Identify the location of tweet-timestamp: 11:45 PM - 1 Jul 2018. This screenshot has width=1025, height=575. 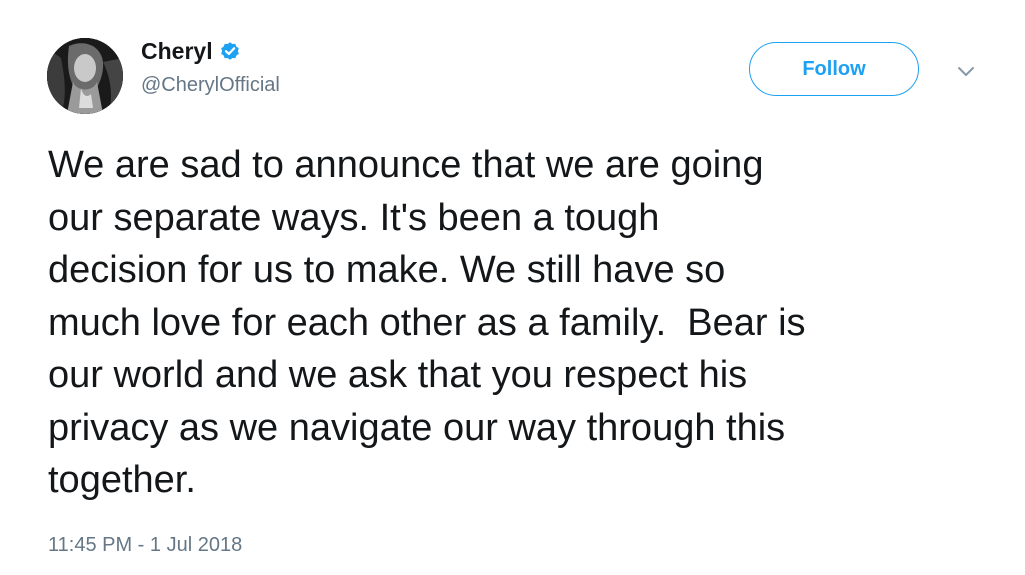
(145, 545).